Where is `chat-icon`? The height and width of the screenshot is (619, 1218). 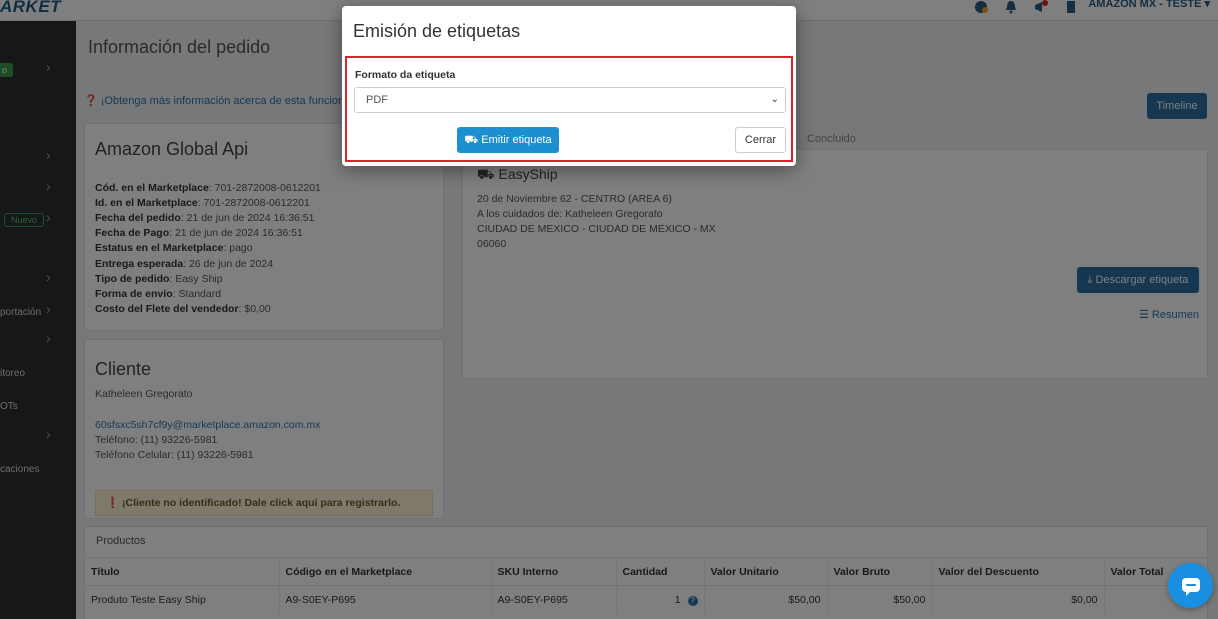 chat-icon is located at coordinates (1191, 587).